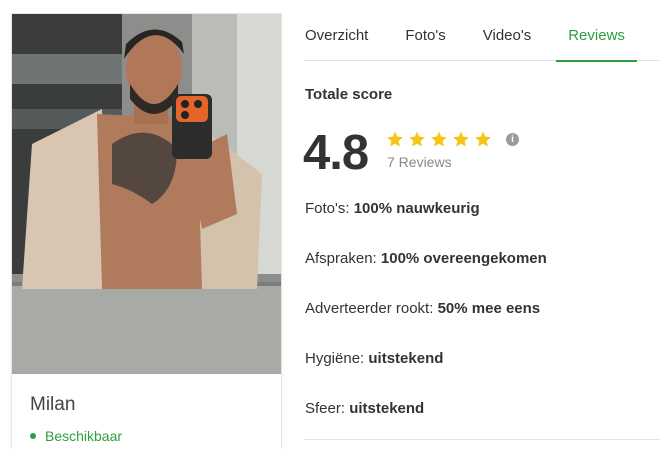 This screenshot has height=449, width=660. Describe the element at coordinates (482, 38) in the screenshot. I see `profile-tabs: Overzicht Foto's Video's Reviews` at that location.